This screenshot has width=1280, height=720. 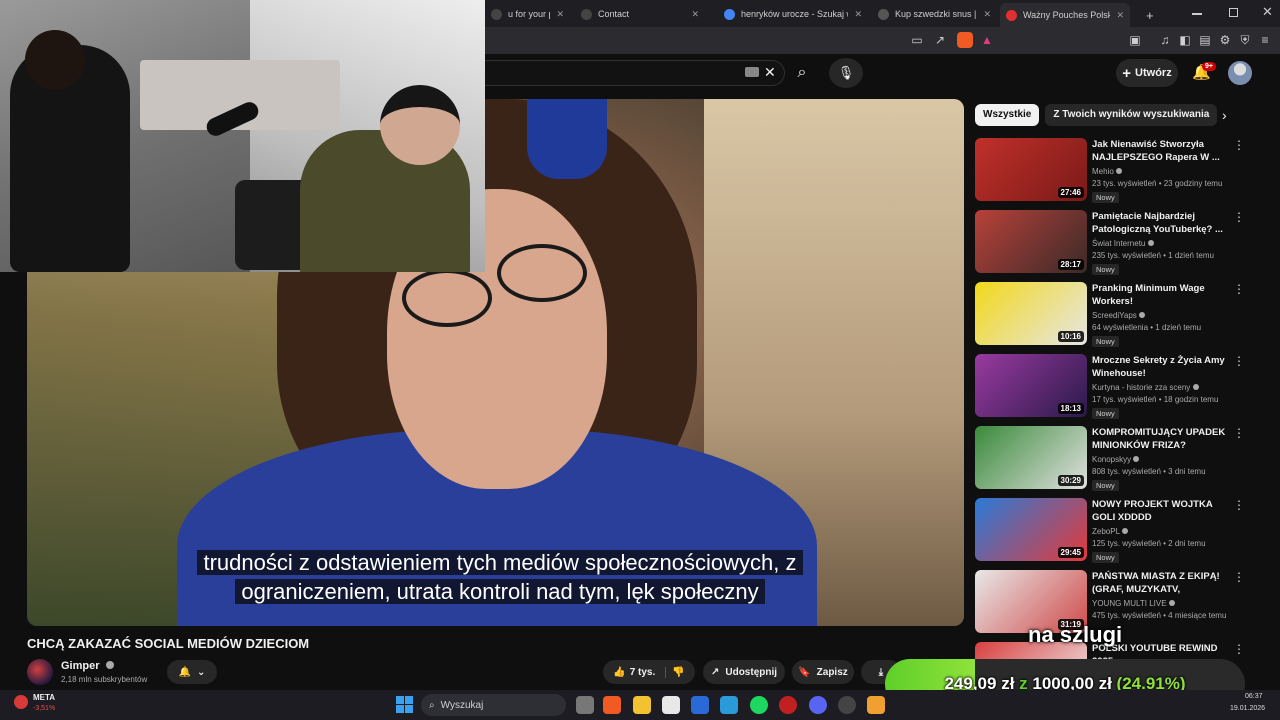 I want to click on photos-app-icon, so click(x=729, y=705).